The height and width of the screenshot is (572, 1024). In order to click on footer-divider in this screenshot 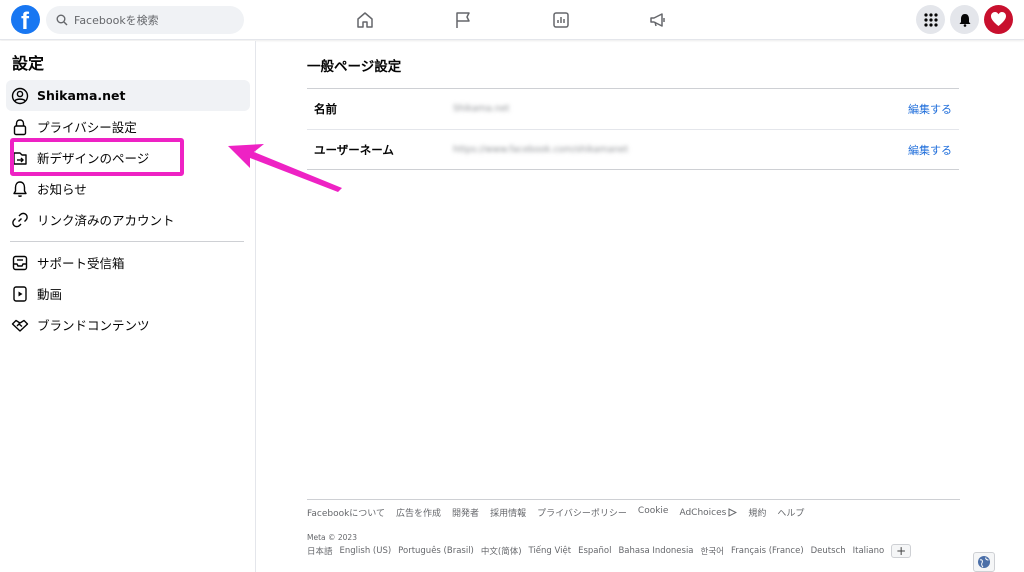, I will do `click(633, 499)`.